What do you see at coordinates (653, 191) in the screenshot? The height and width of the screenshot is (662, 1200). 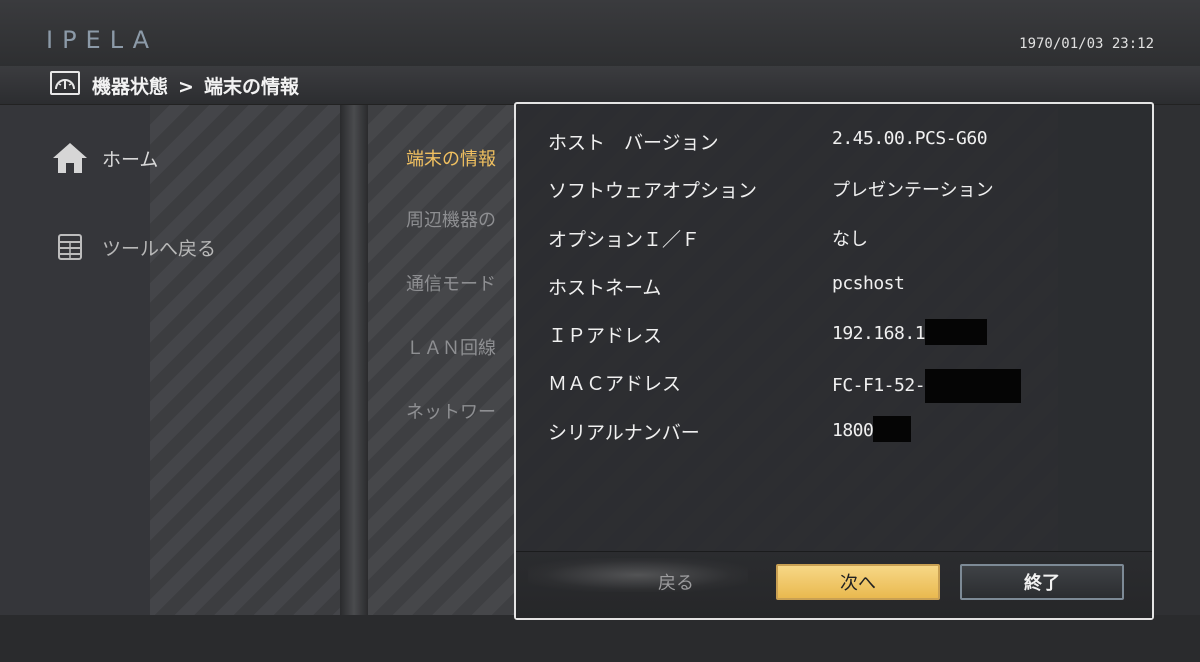 I see `info-label: ソフトウェアオプション` at bounding box center [653, 191].